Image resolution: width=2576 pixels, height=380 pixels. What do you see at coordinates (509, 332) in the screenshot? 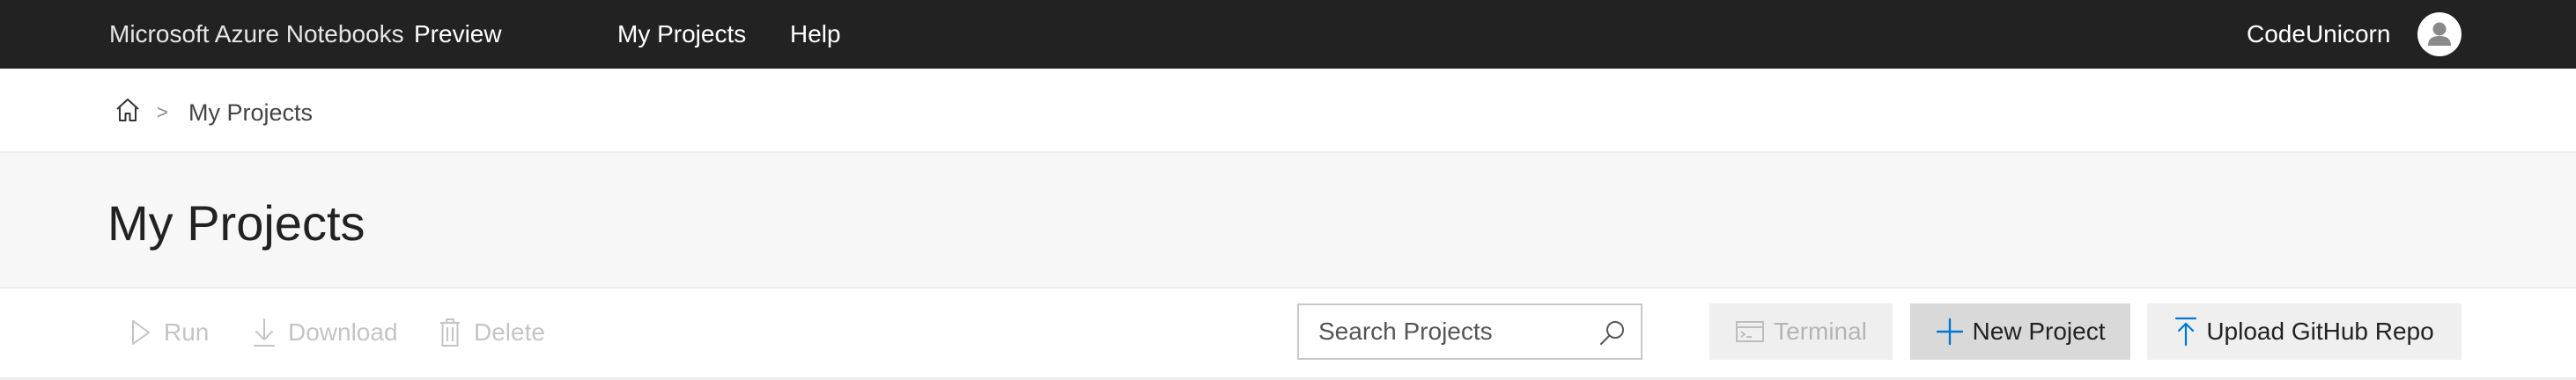
I see `delete-label: Delete` at bounding box center [509, 332].